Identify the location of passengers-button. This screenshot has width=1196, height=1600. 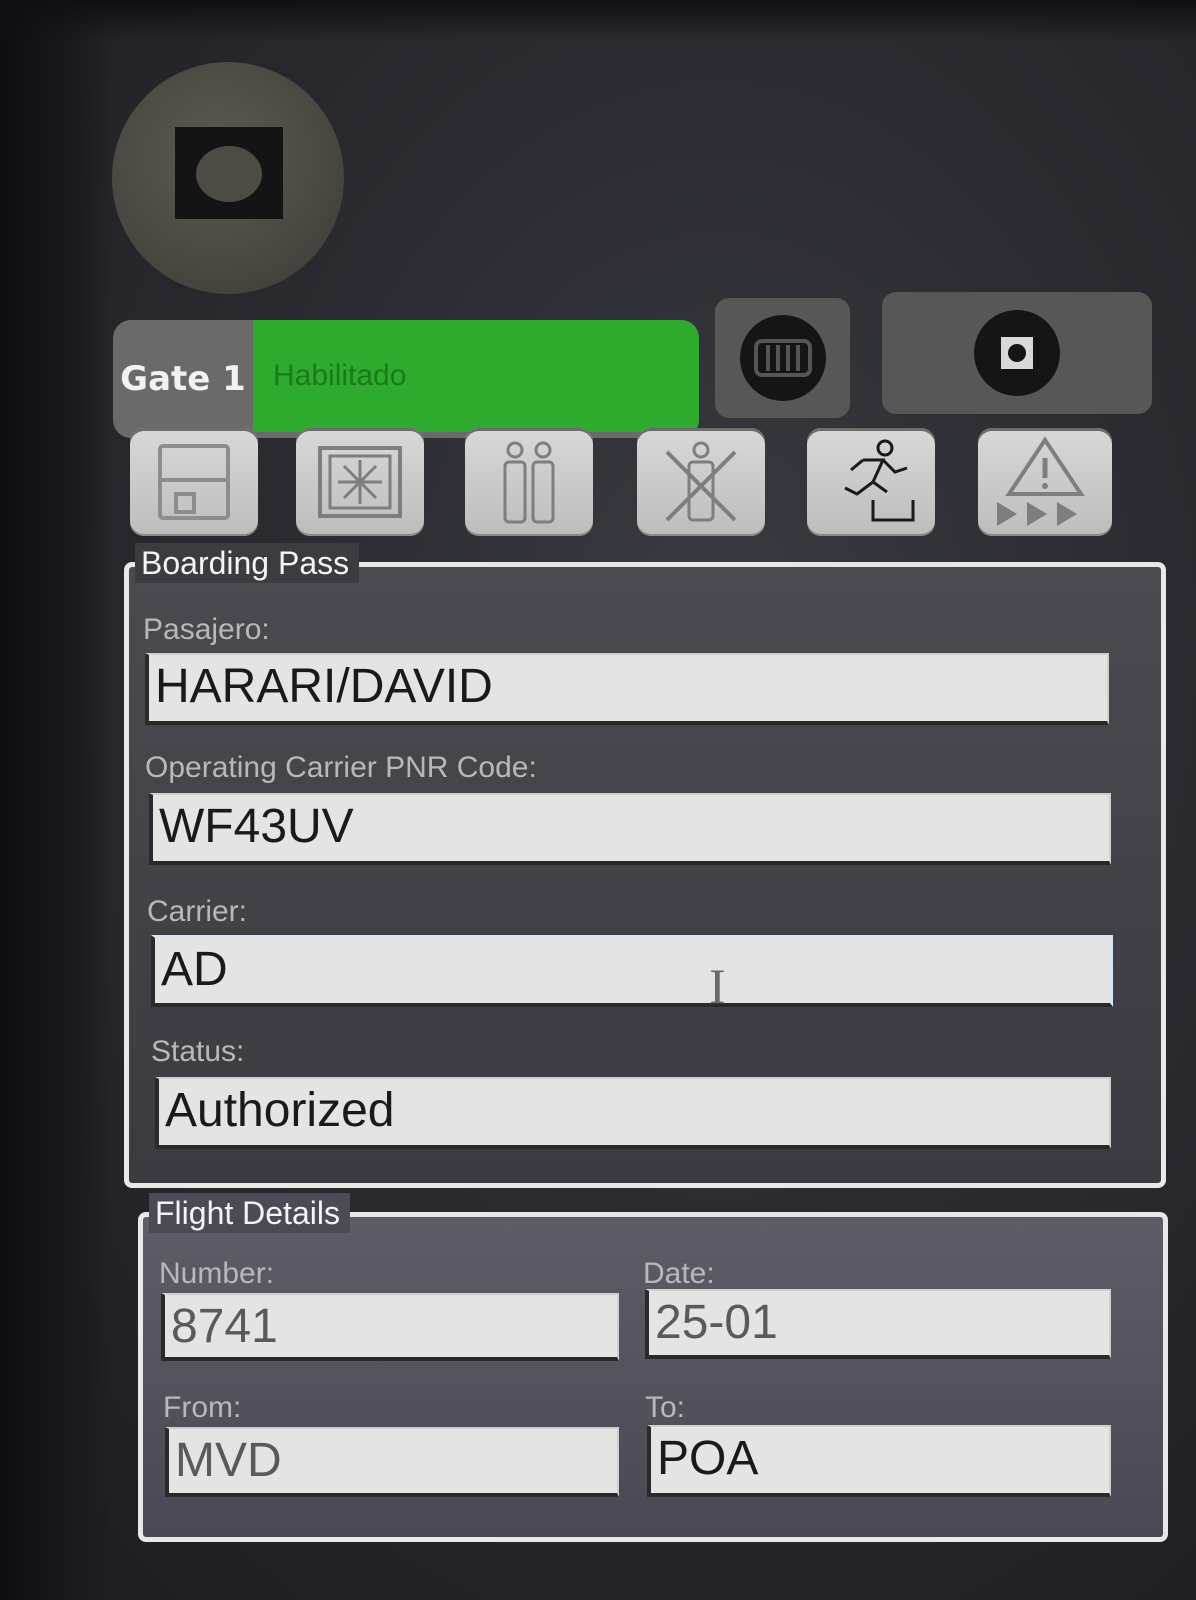
(529, 482).